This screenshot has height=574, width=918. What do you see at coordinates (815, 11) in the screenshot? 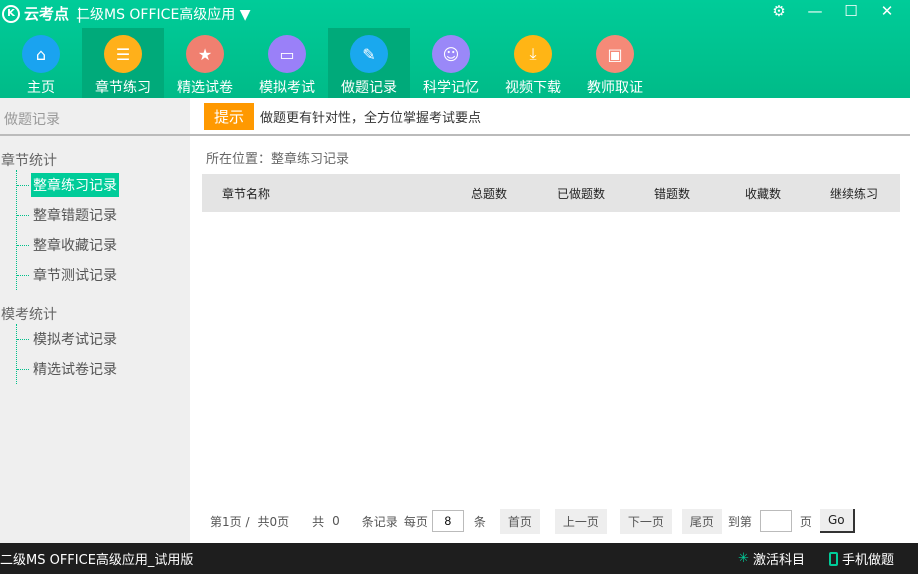
I see `minimize-button: —` at bounding box center [815, 11].